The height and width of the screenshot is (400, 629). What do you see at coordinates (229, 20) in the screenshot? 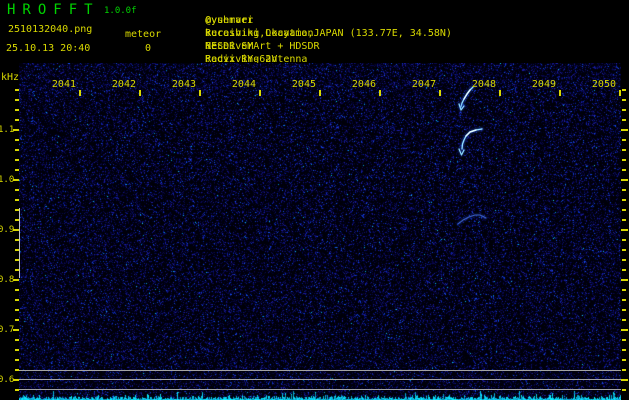
I see `info-value: @yuhmari` at bounding box center [229, 20].